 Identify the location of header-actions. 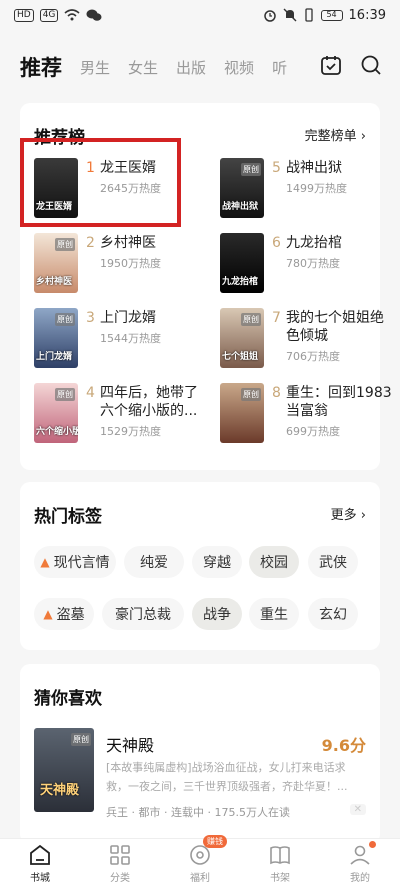
(351, 65).